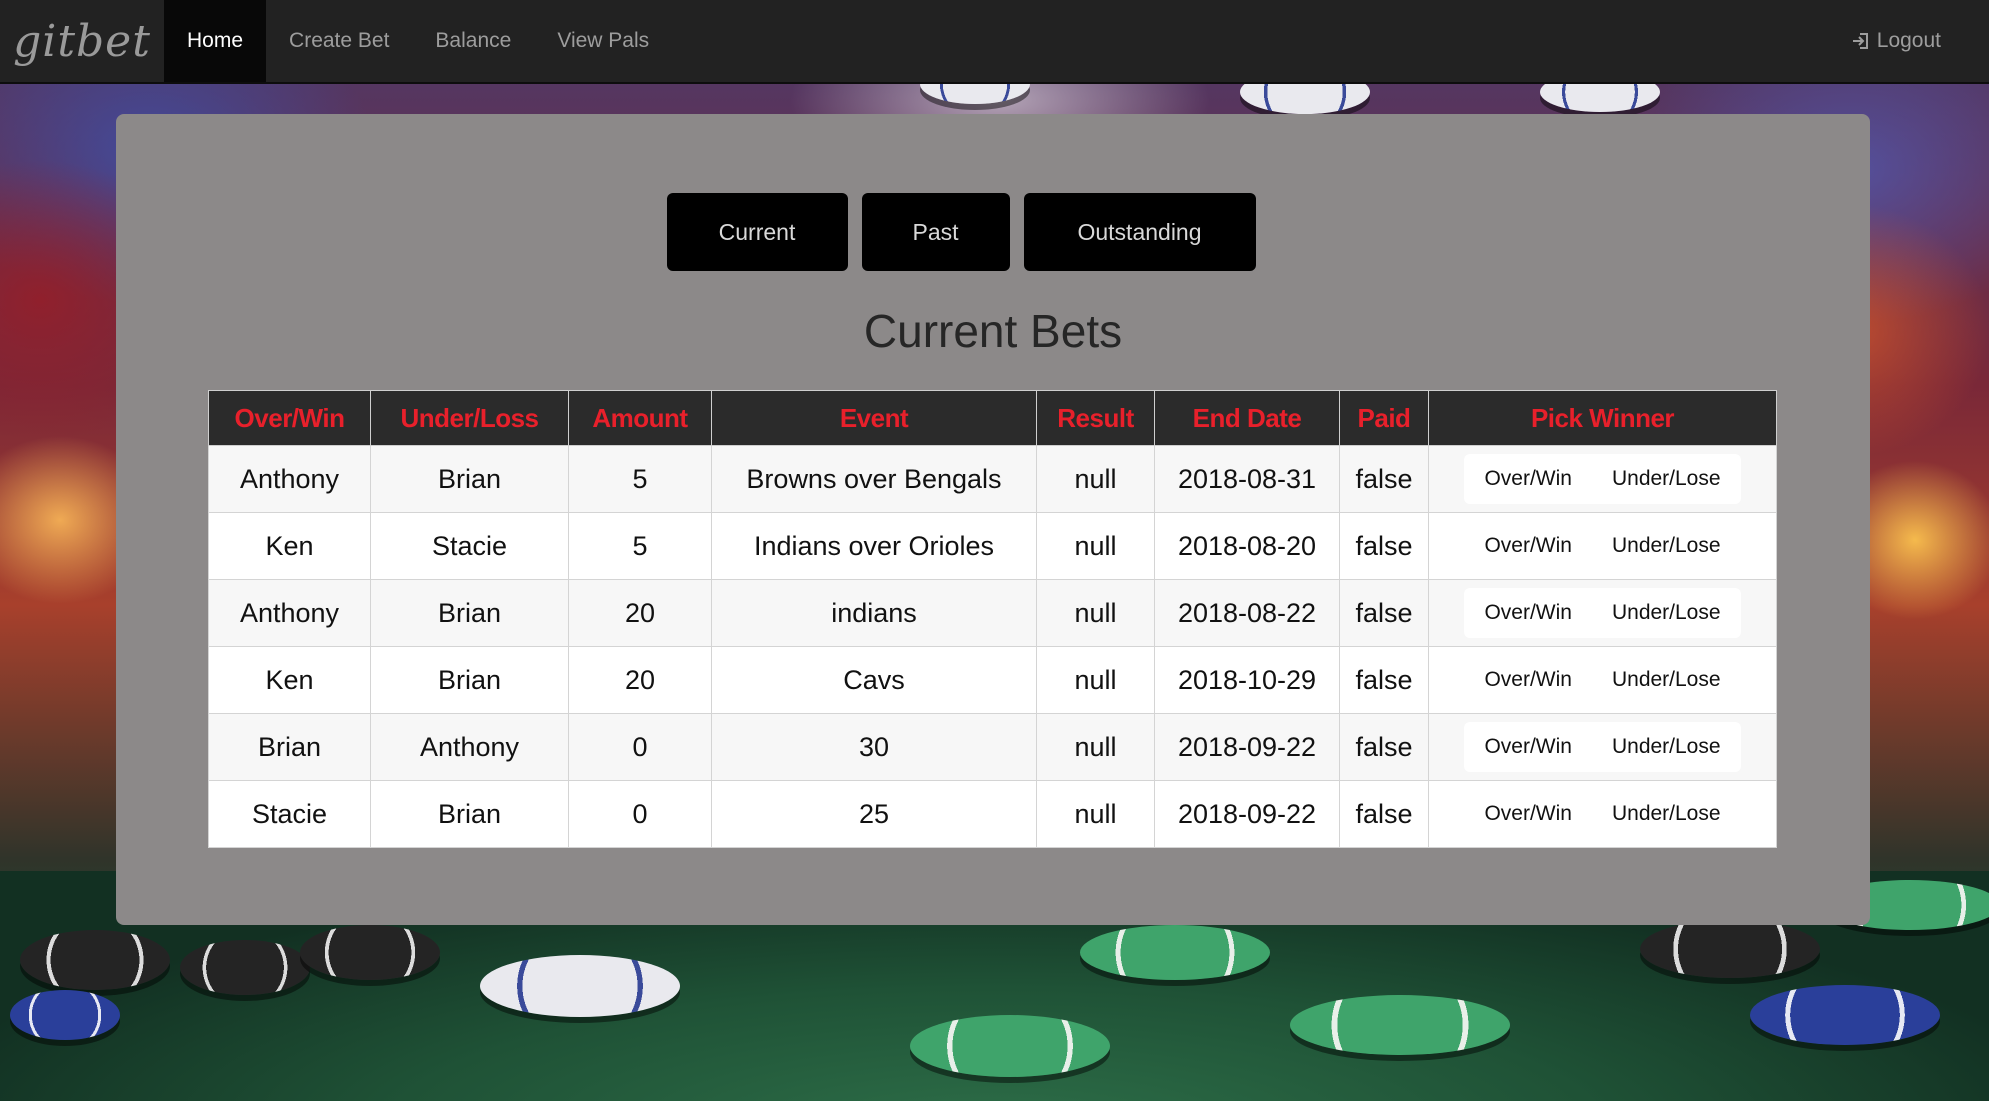  I want to click on cell-end-date: 2018-10-29, so click(1247, 680).